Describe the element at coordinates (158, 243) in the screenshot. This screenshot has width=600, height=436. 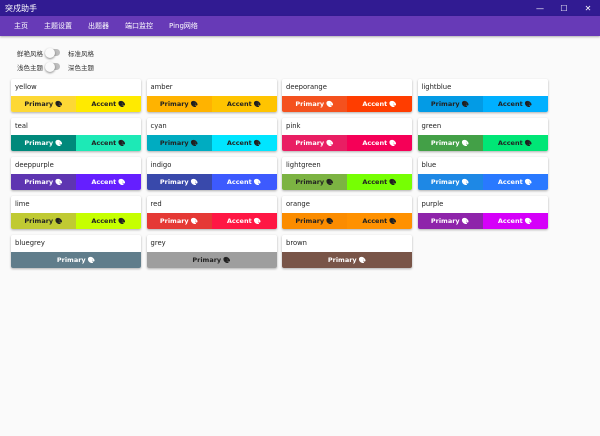
I see `swatch-name: grey` at that location.